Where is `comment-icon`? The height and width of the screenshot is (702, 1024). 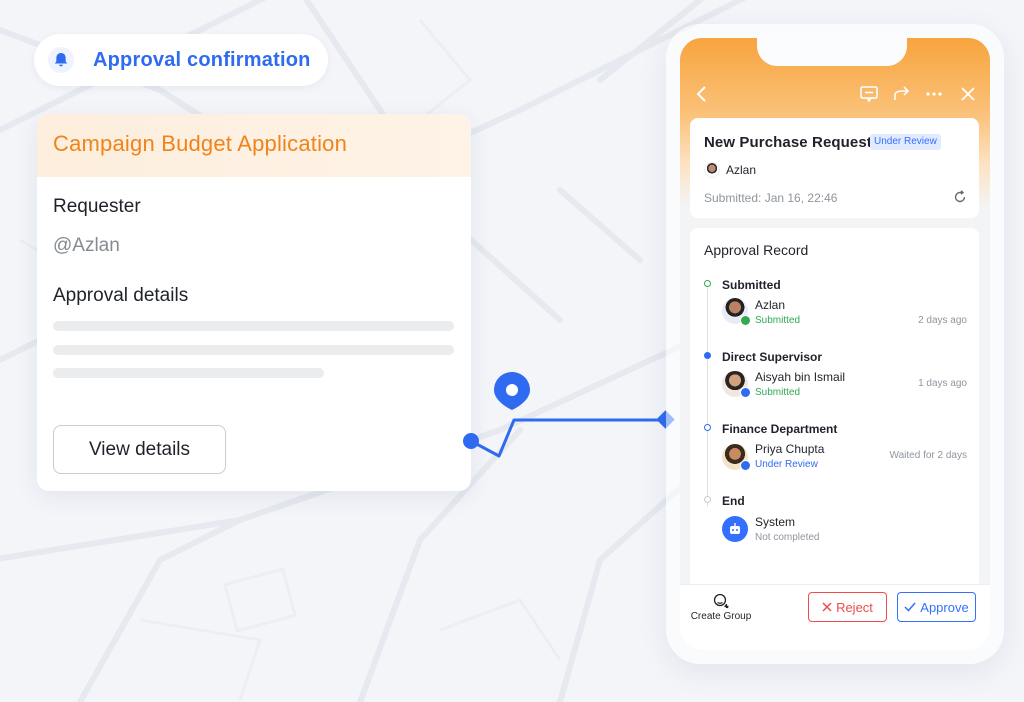 comment-icon is located at coordinates (869, 94).